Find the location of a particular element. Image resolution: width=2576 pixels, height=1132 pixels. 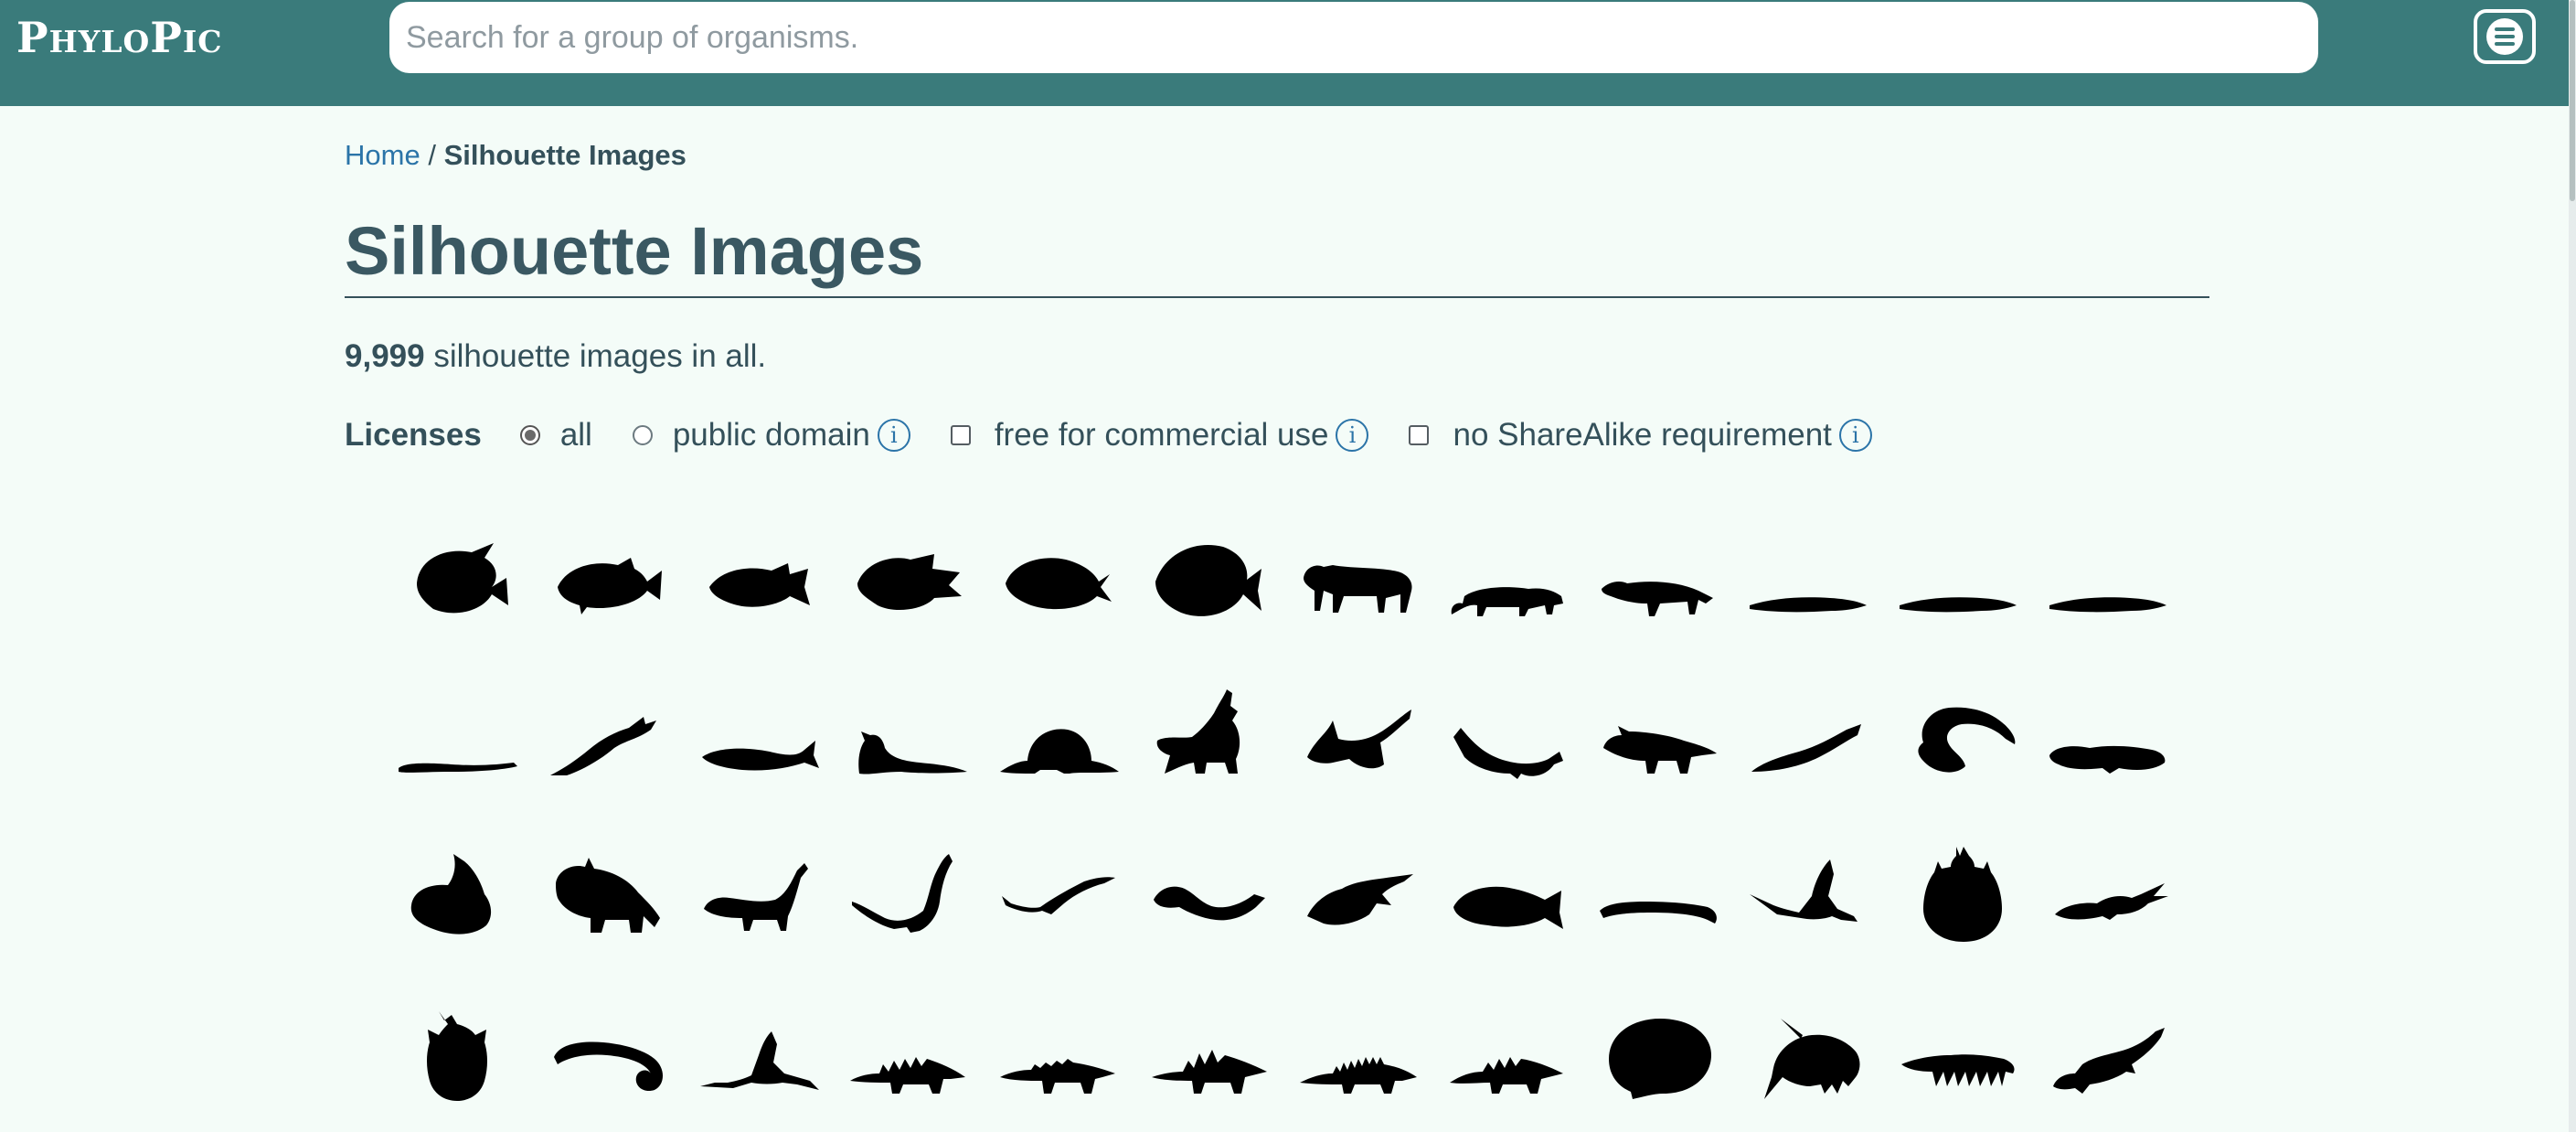

hamburger-menu-icon is located at coordinates (2504, 36).